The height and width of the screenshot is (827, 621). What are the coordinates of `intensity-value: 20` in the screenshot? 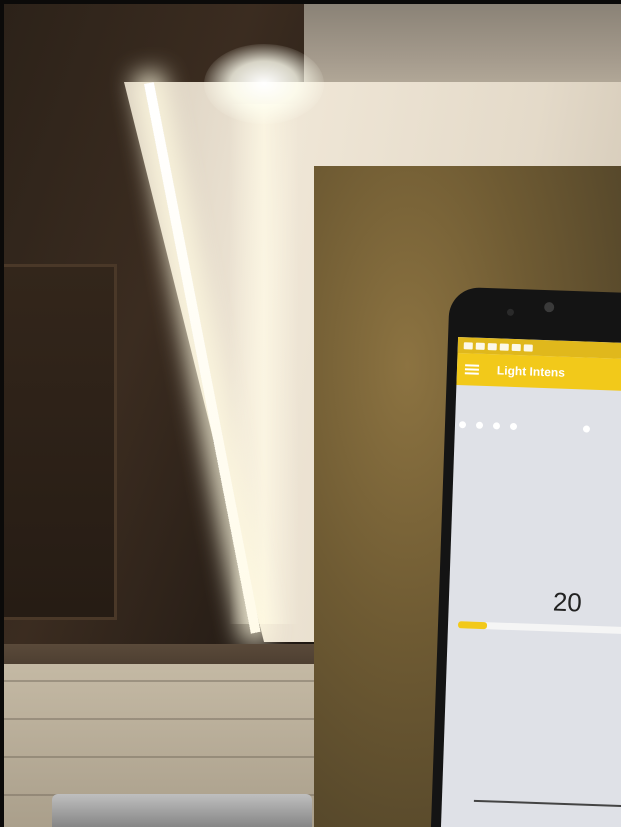 It's located at (567, 602).